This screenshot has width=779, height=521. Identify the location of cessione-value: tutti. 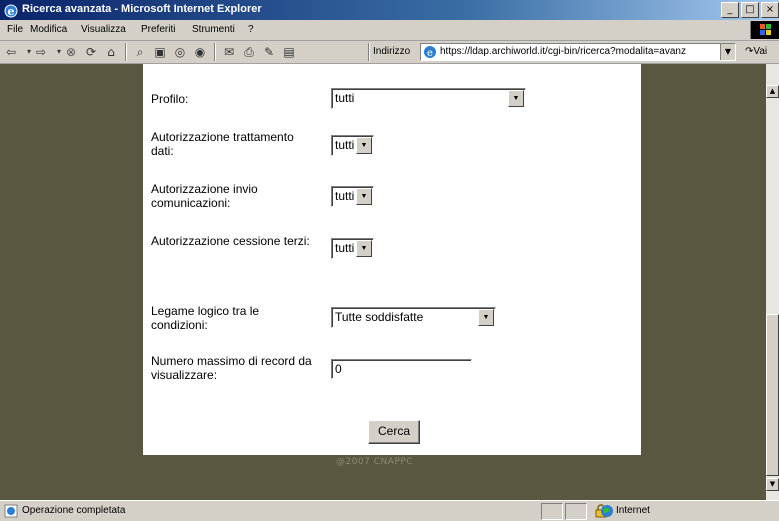
(345, 248).